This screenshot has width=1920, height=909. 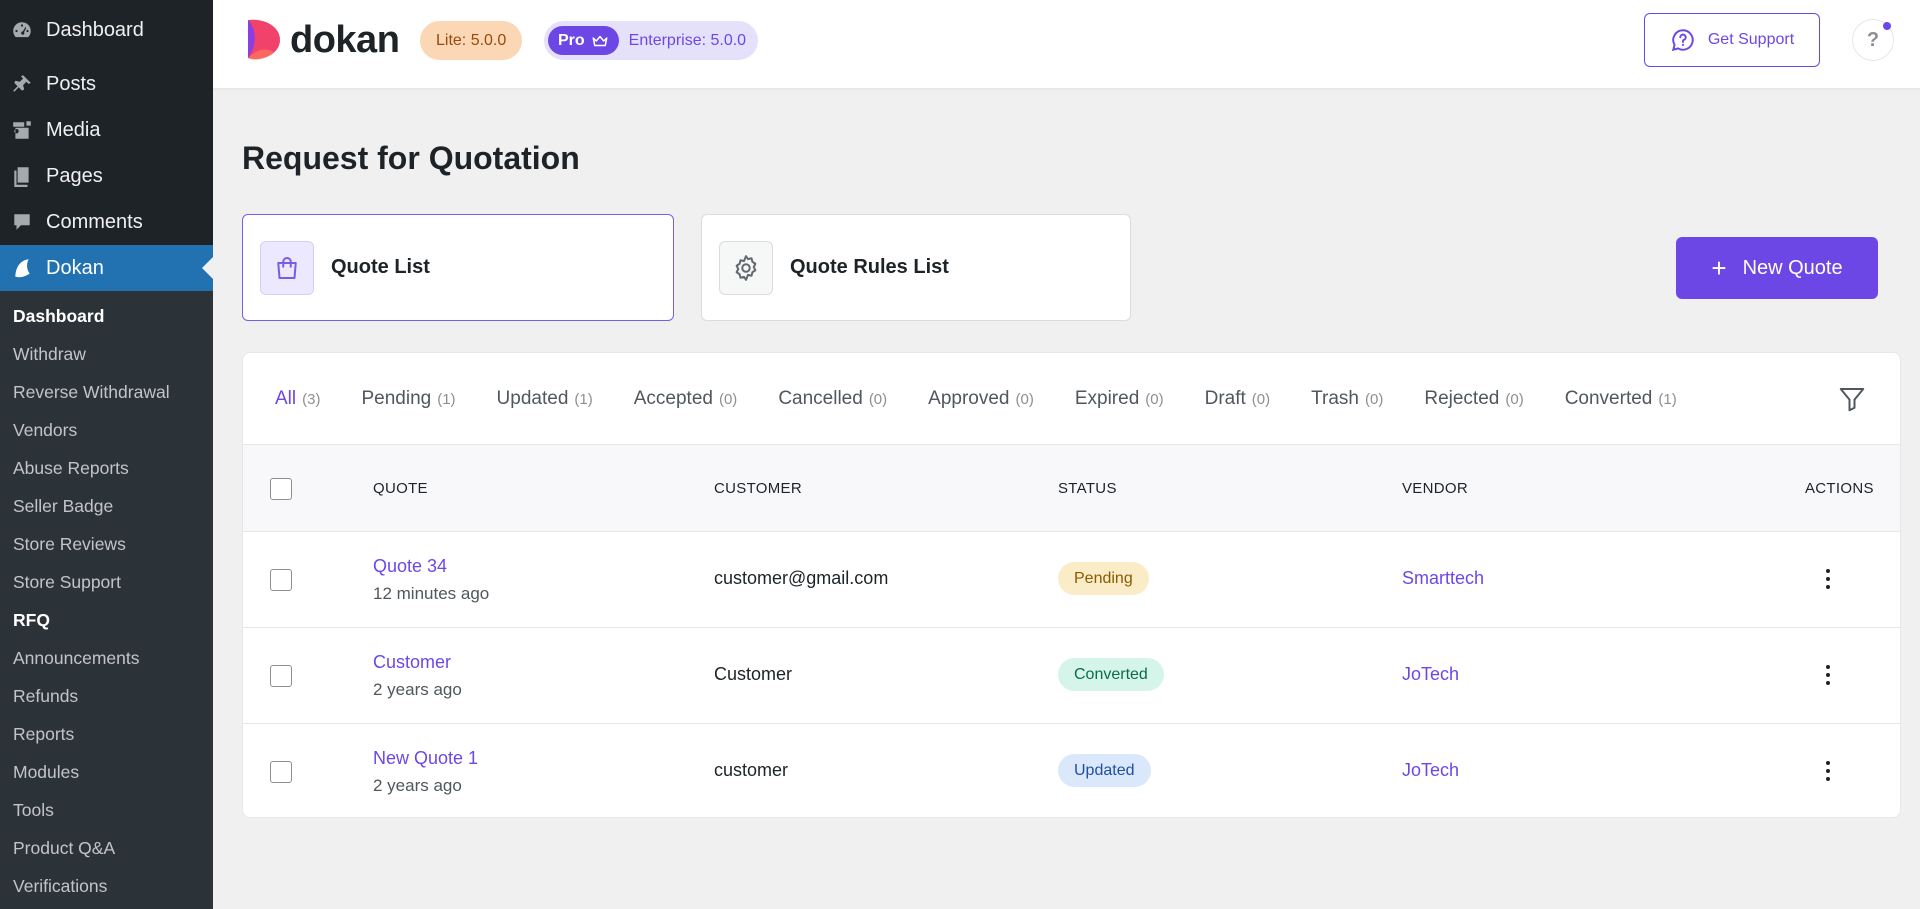 What do you see at coordinates (71, 83) in the screenshot?
I see `menu-label: Posts` at bounding box center [71, 83].